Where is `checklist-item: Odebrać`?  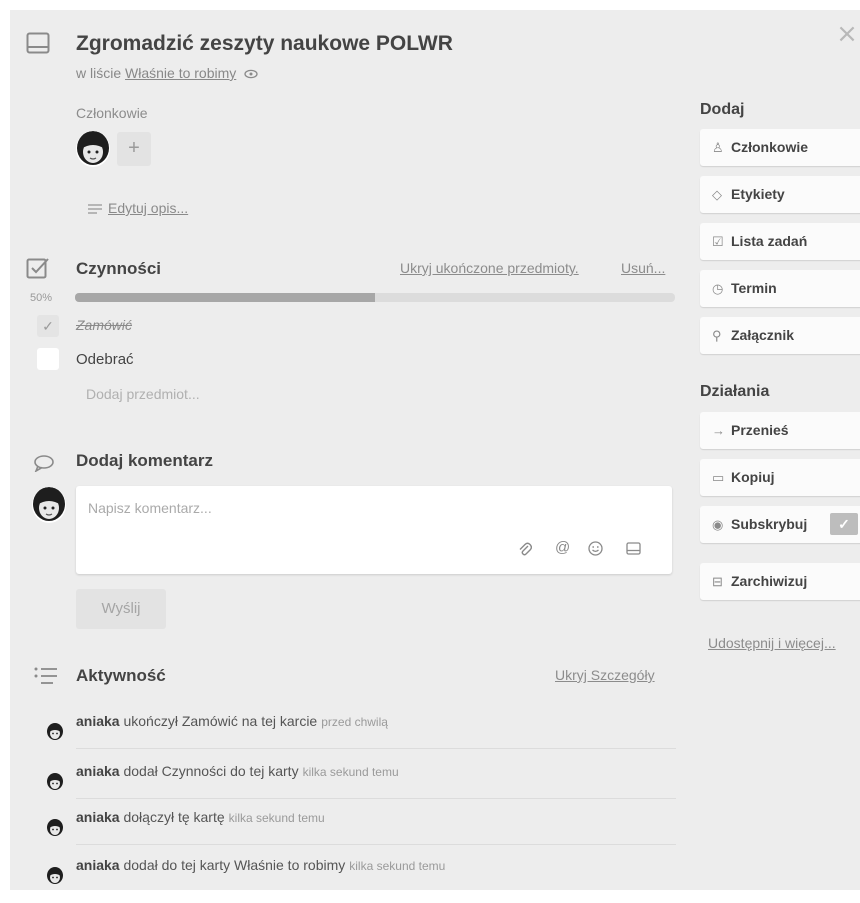 checklist-item: Odebrać is located at coordinates (105, 359).